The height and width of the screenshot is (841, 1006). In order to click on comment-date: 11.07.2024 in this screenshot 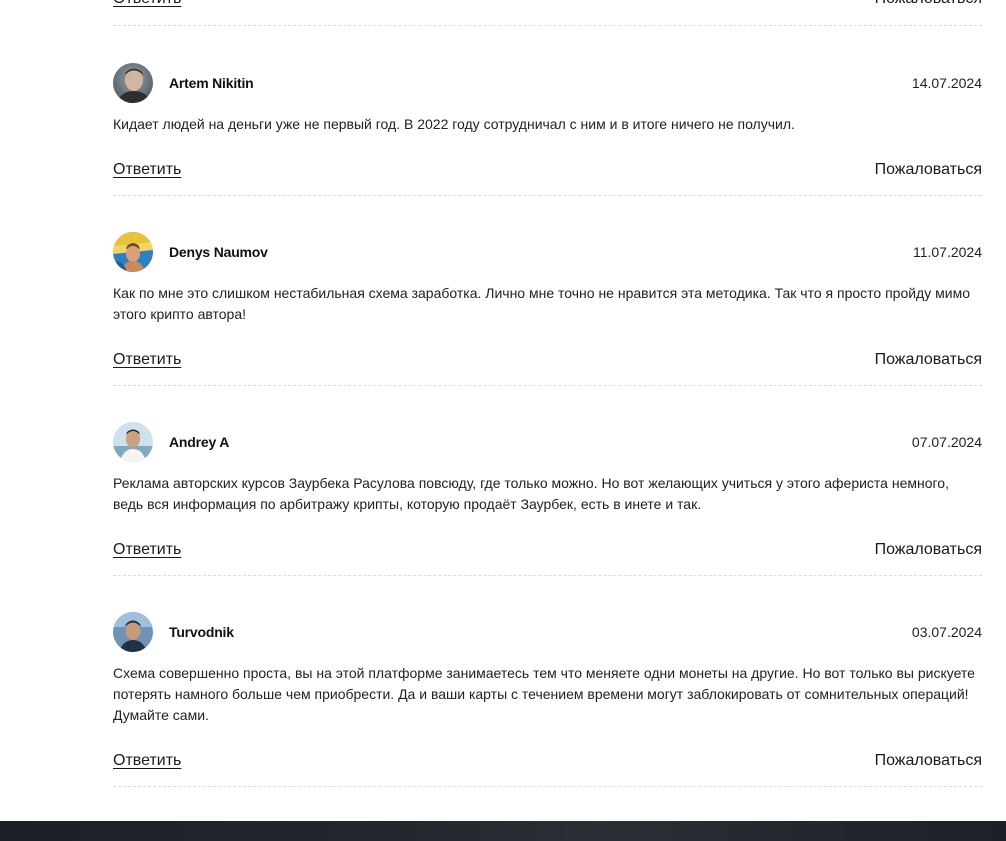, I will do `click(947, 252)`.